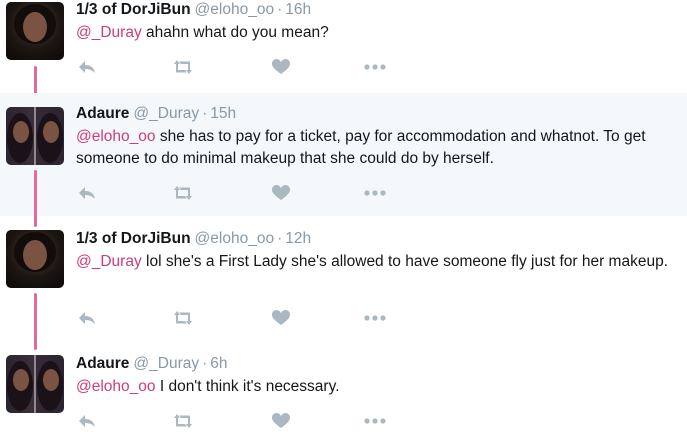  Describe the element at coordinates (374, 33) in the screenshot. I see `tweet-text: @_Duray ahahn what do you mean?` at that location.